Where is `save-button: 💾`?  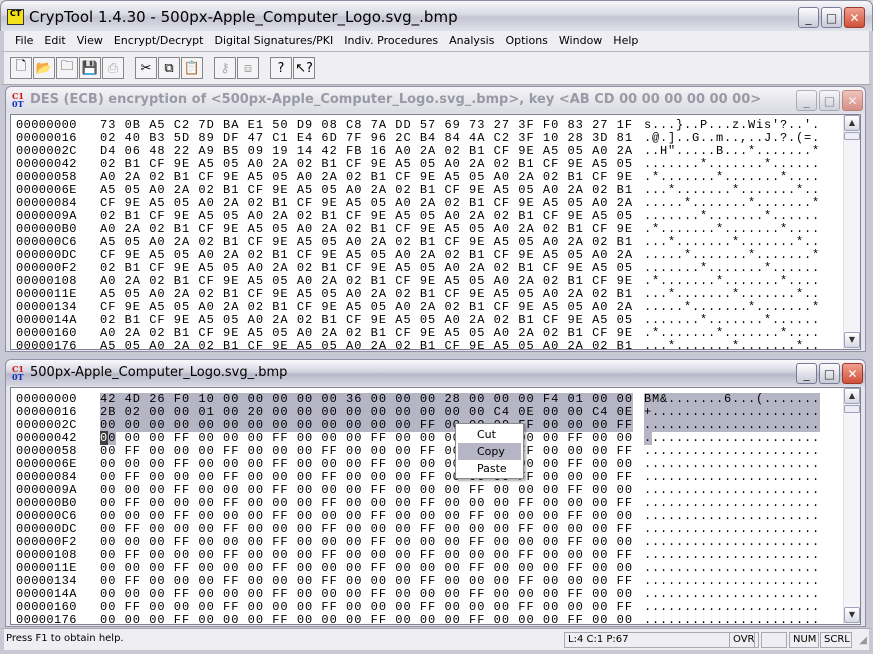 save-button: 💾 is located at coordinates (90, 68).